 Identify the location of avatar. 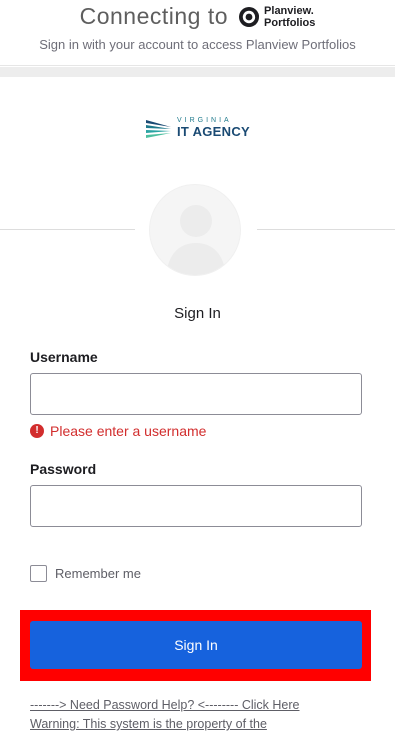
(195, 230).